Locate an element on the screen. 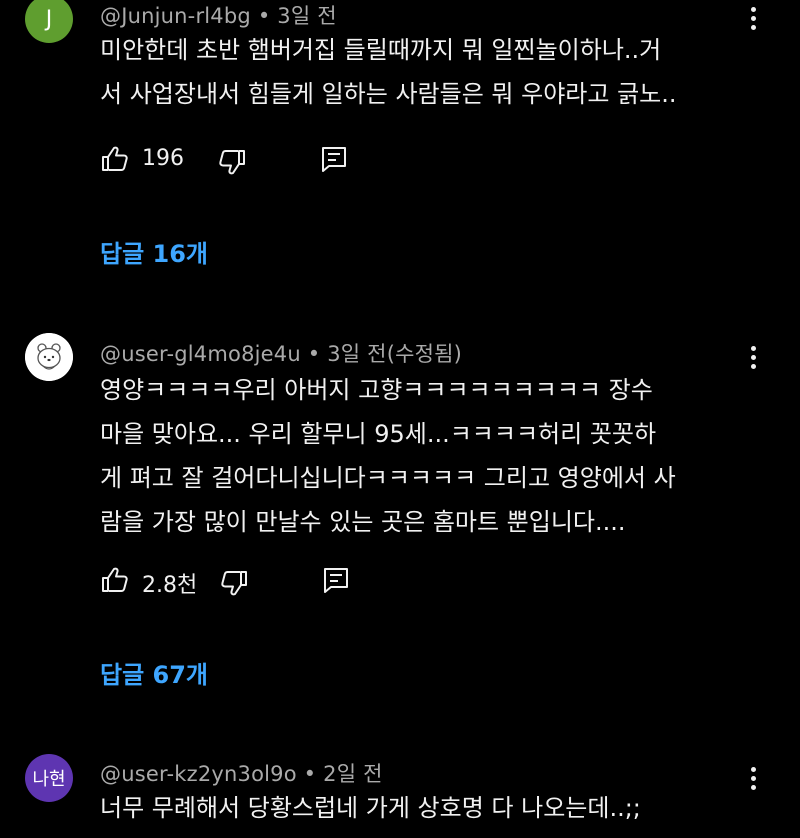  comment-text-line: 미안한데 초반 햄버거집 들릴때까지 뭐 일찐놀이하나..거 is located at coordinates (381, 50).